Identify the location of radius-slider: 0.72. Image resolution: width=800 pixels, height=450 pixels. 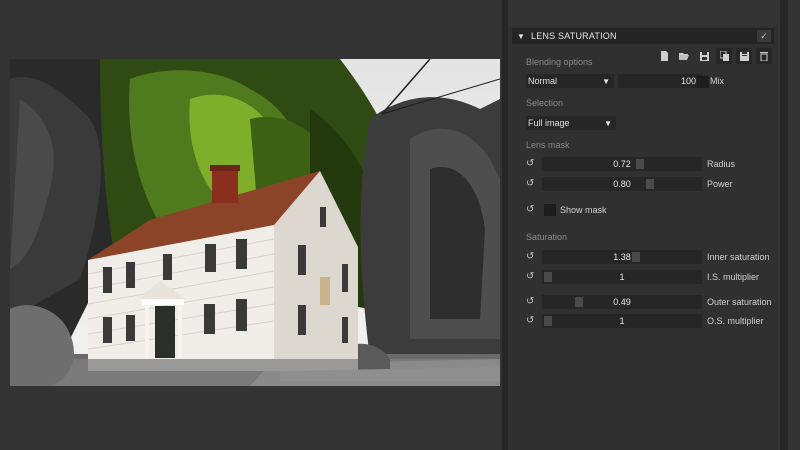
(622, 164).